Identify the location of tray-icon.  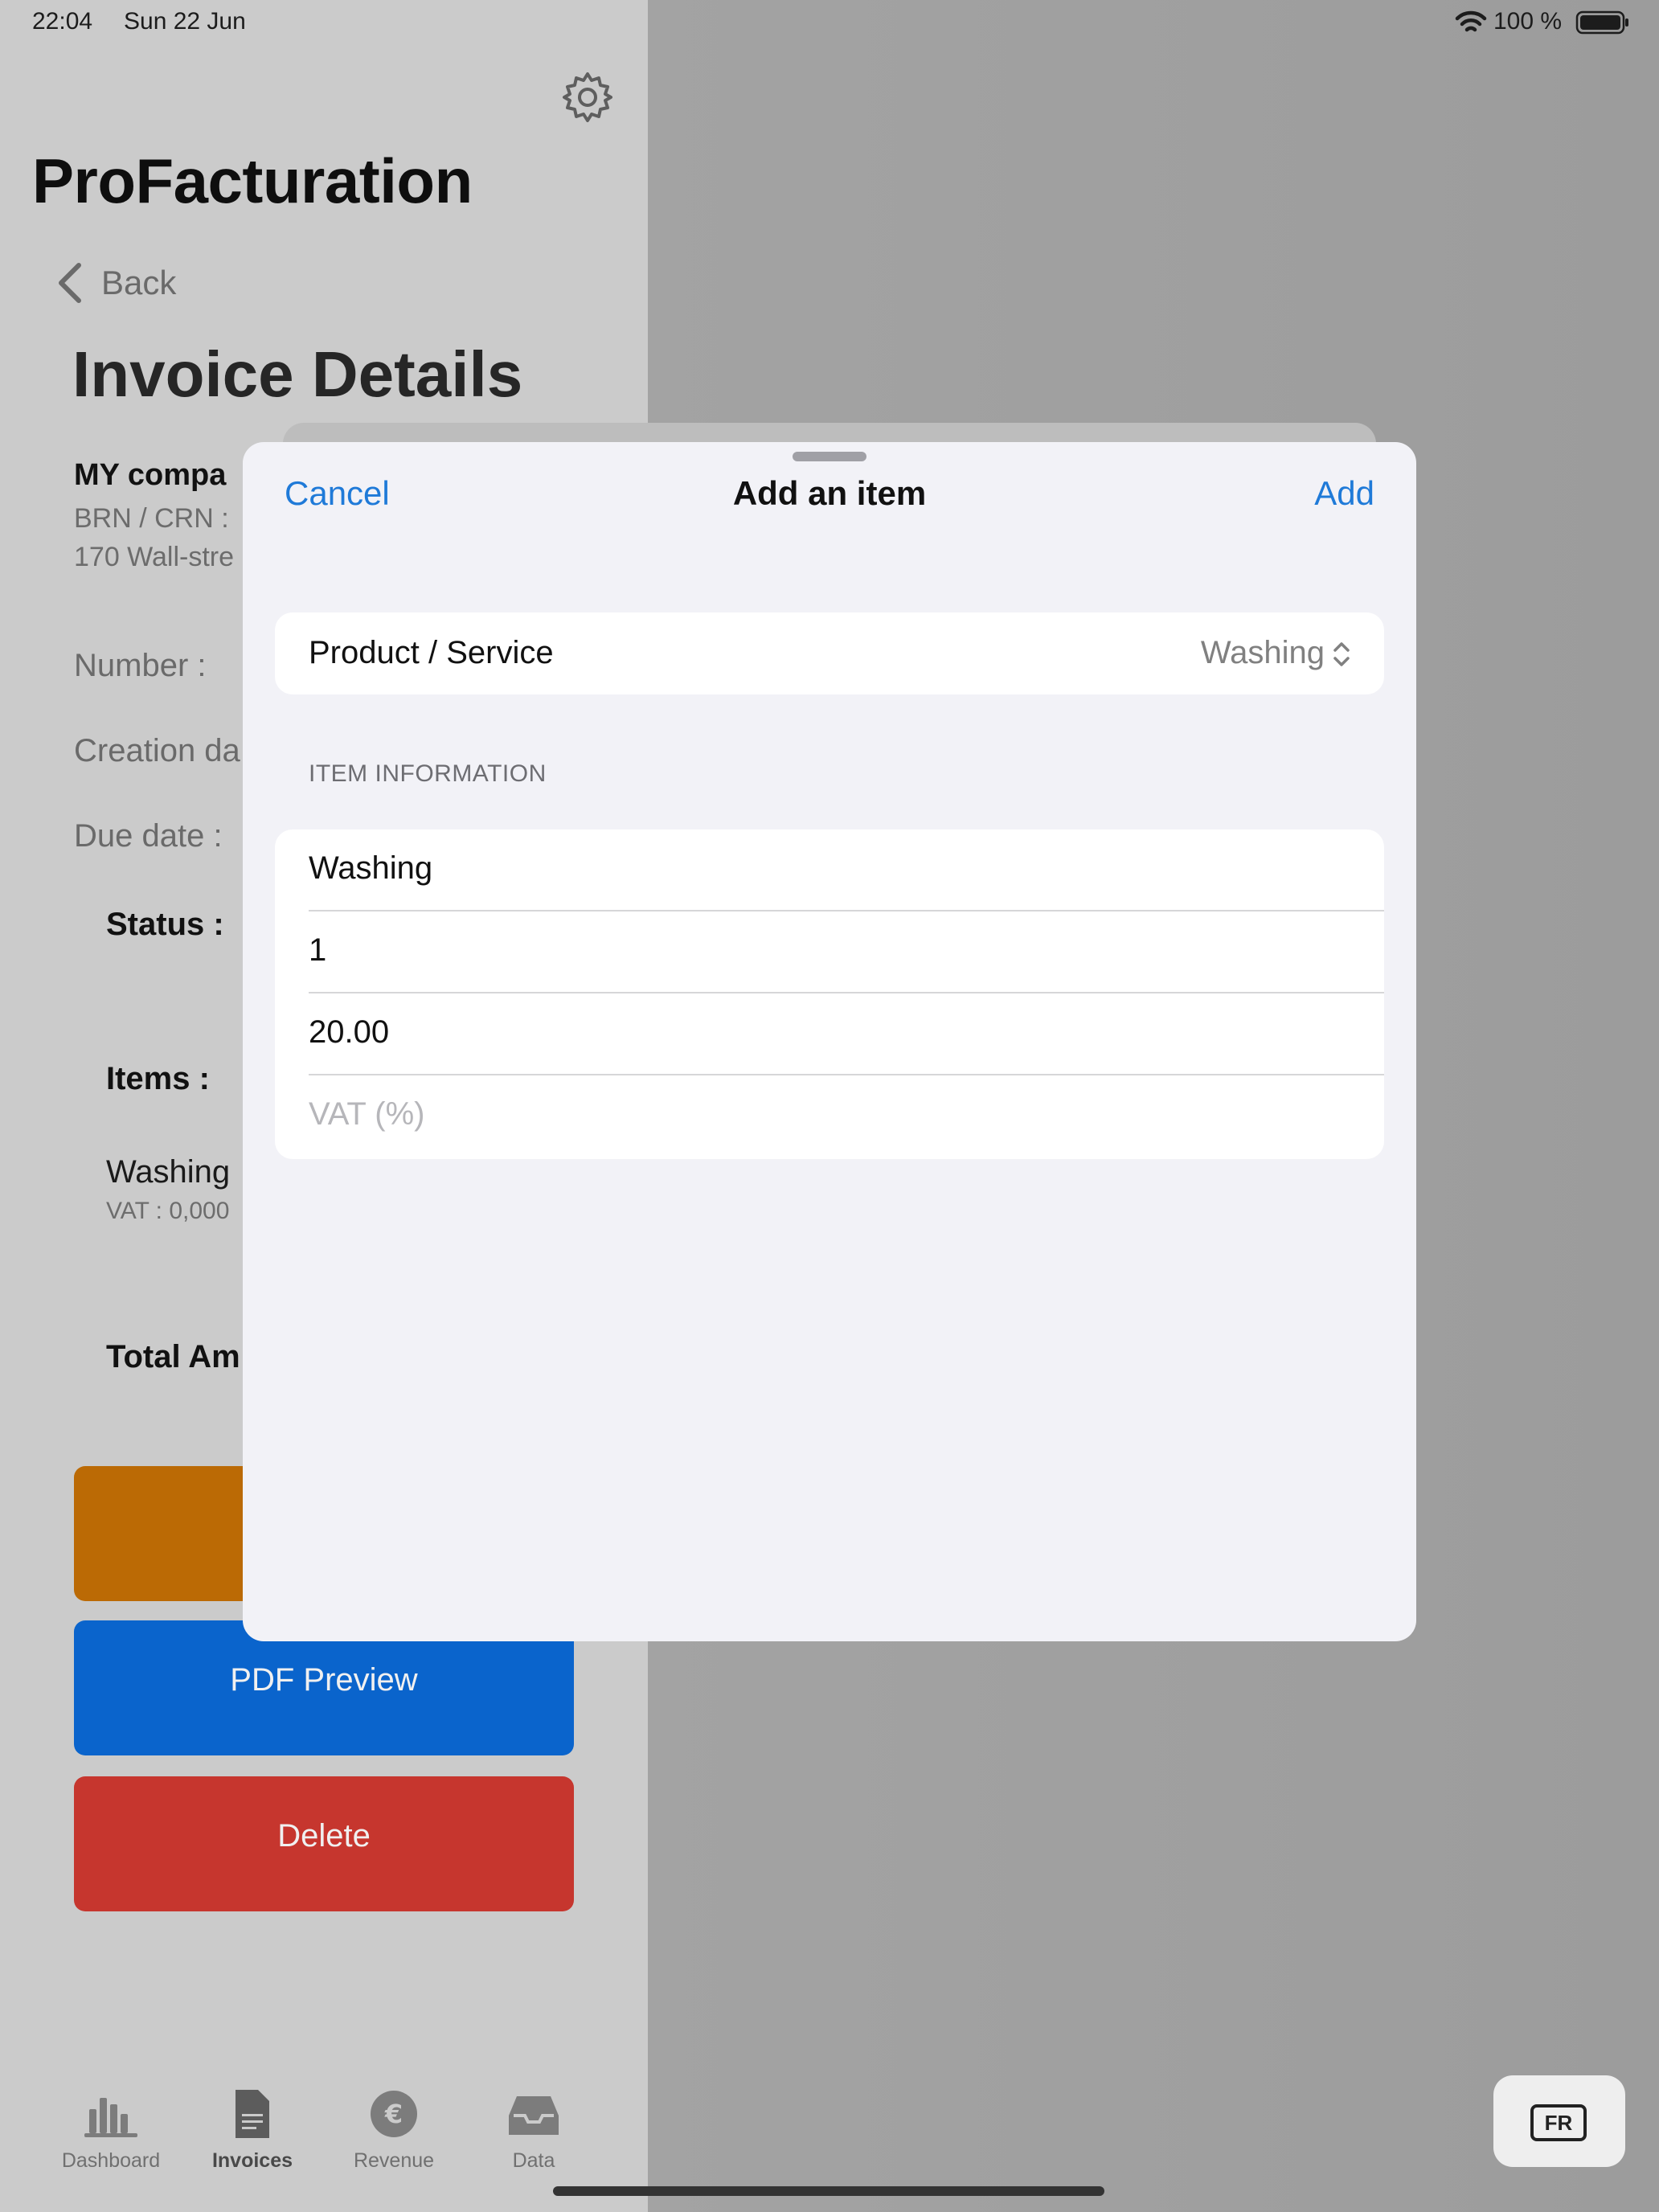
(534, 2115).